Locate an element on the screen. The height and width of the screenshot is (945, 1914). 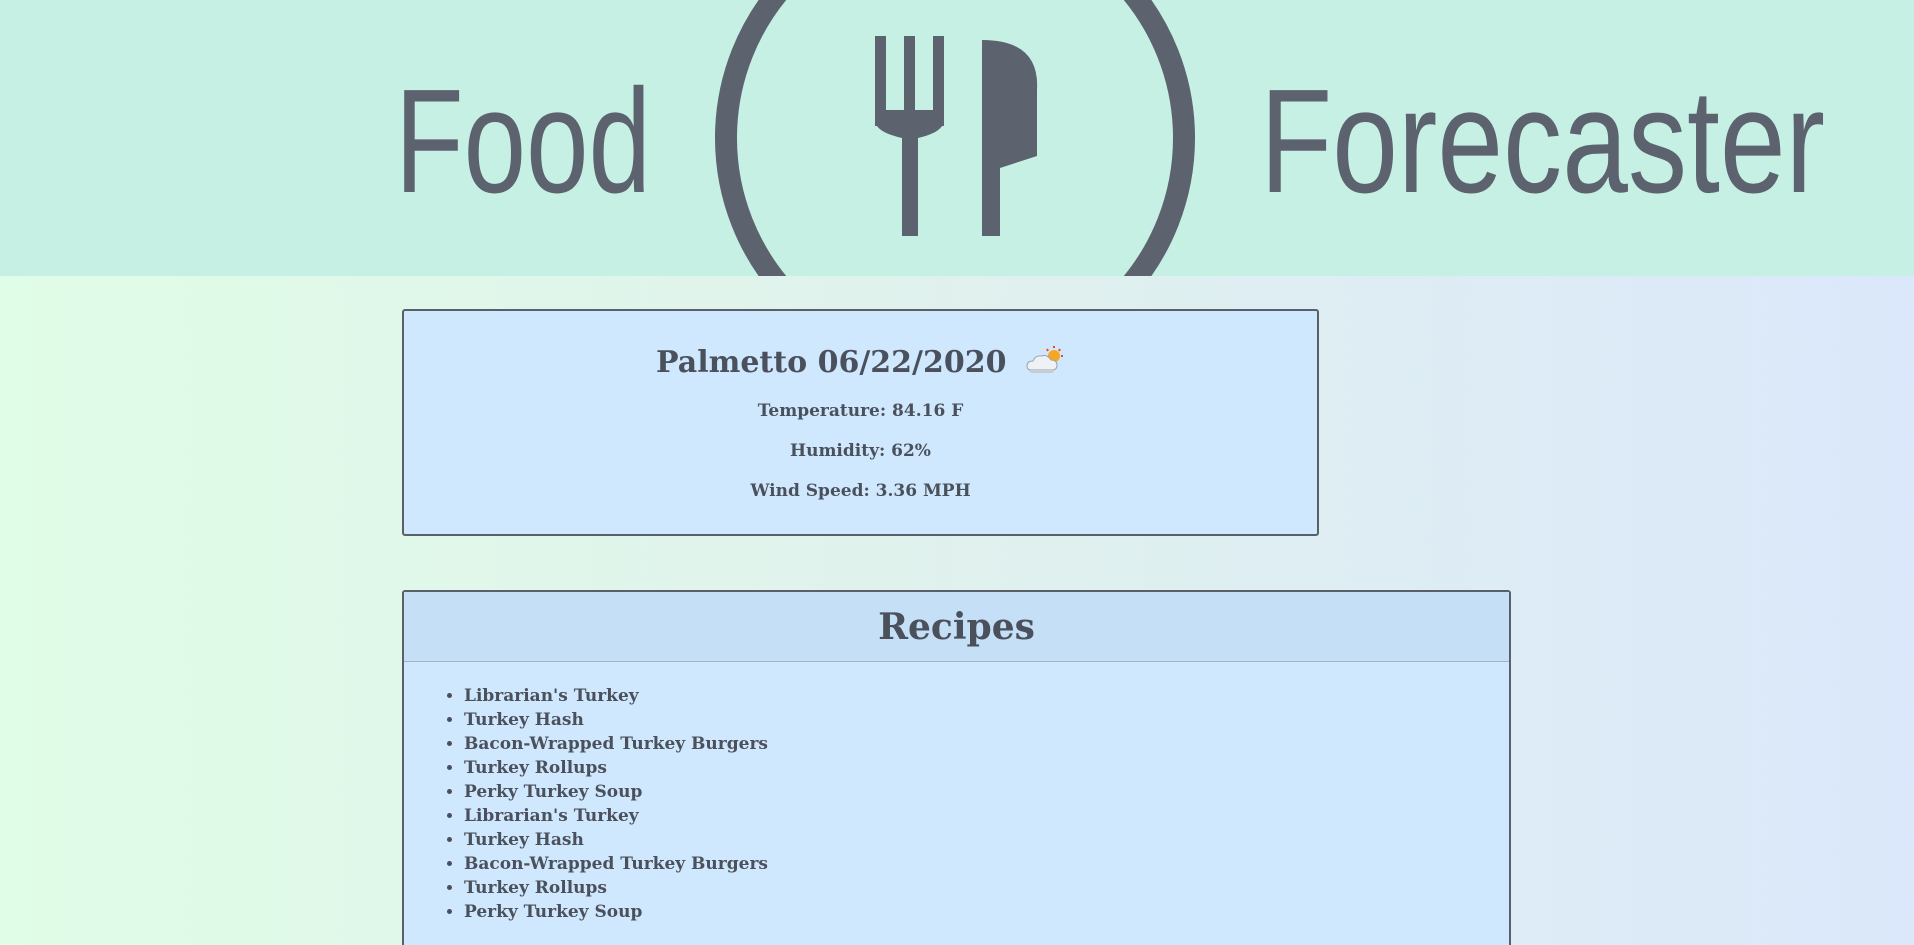
recipes-header: Recipes is located at coordinates (956, 627).